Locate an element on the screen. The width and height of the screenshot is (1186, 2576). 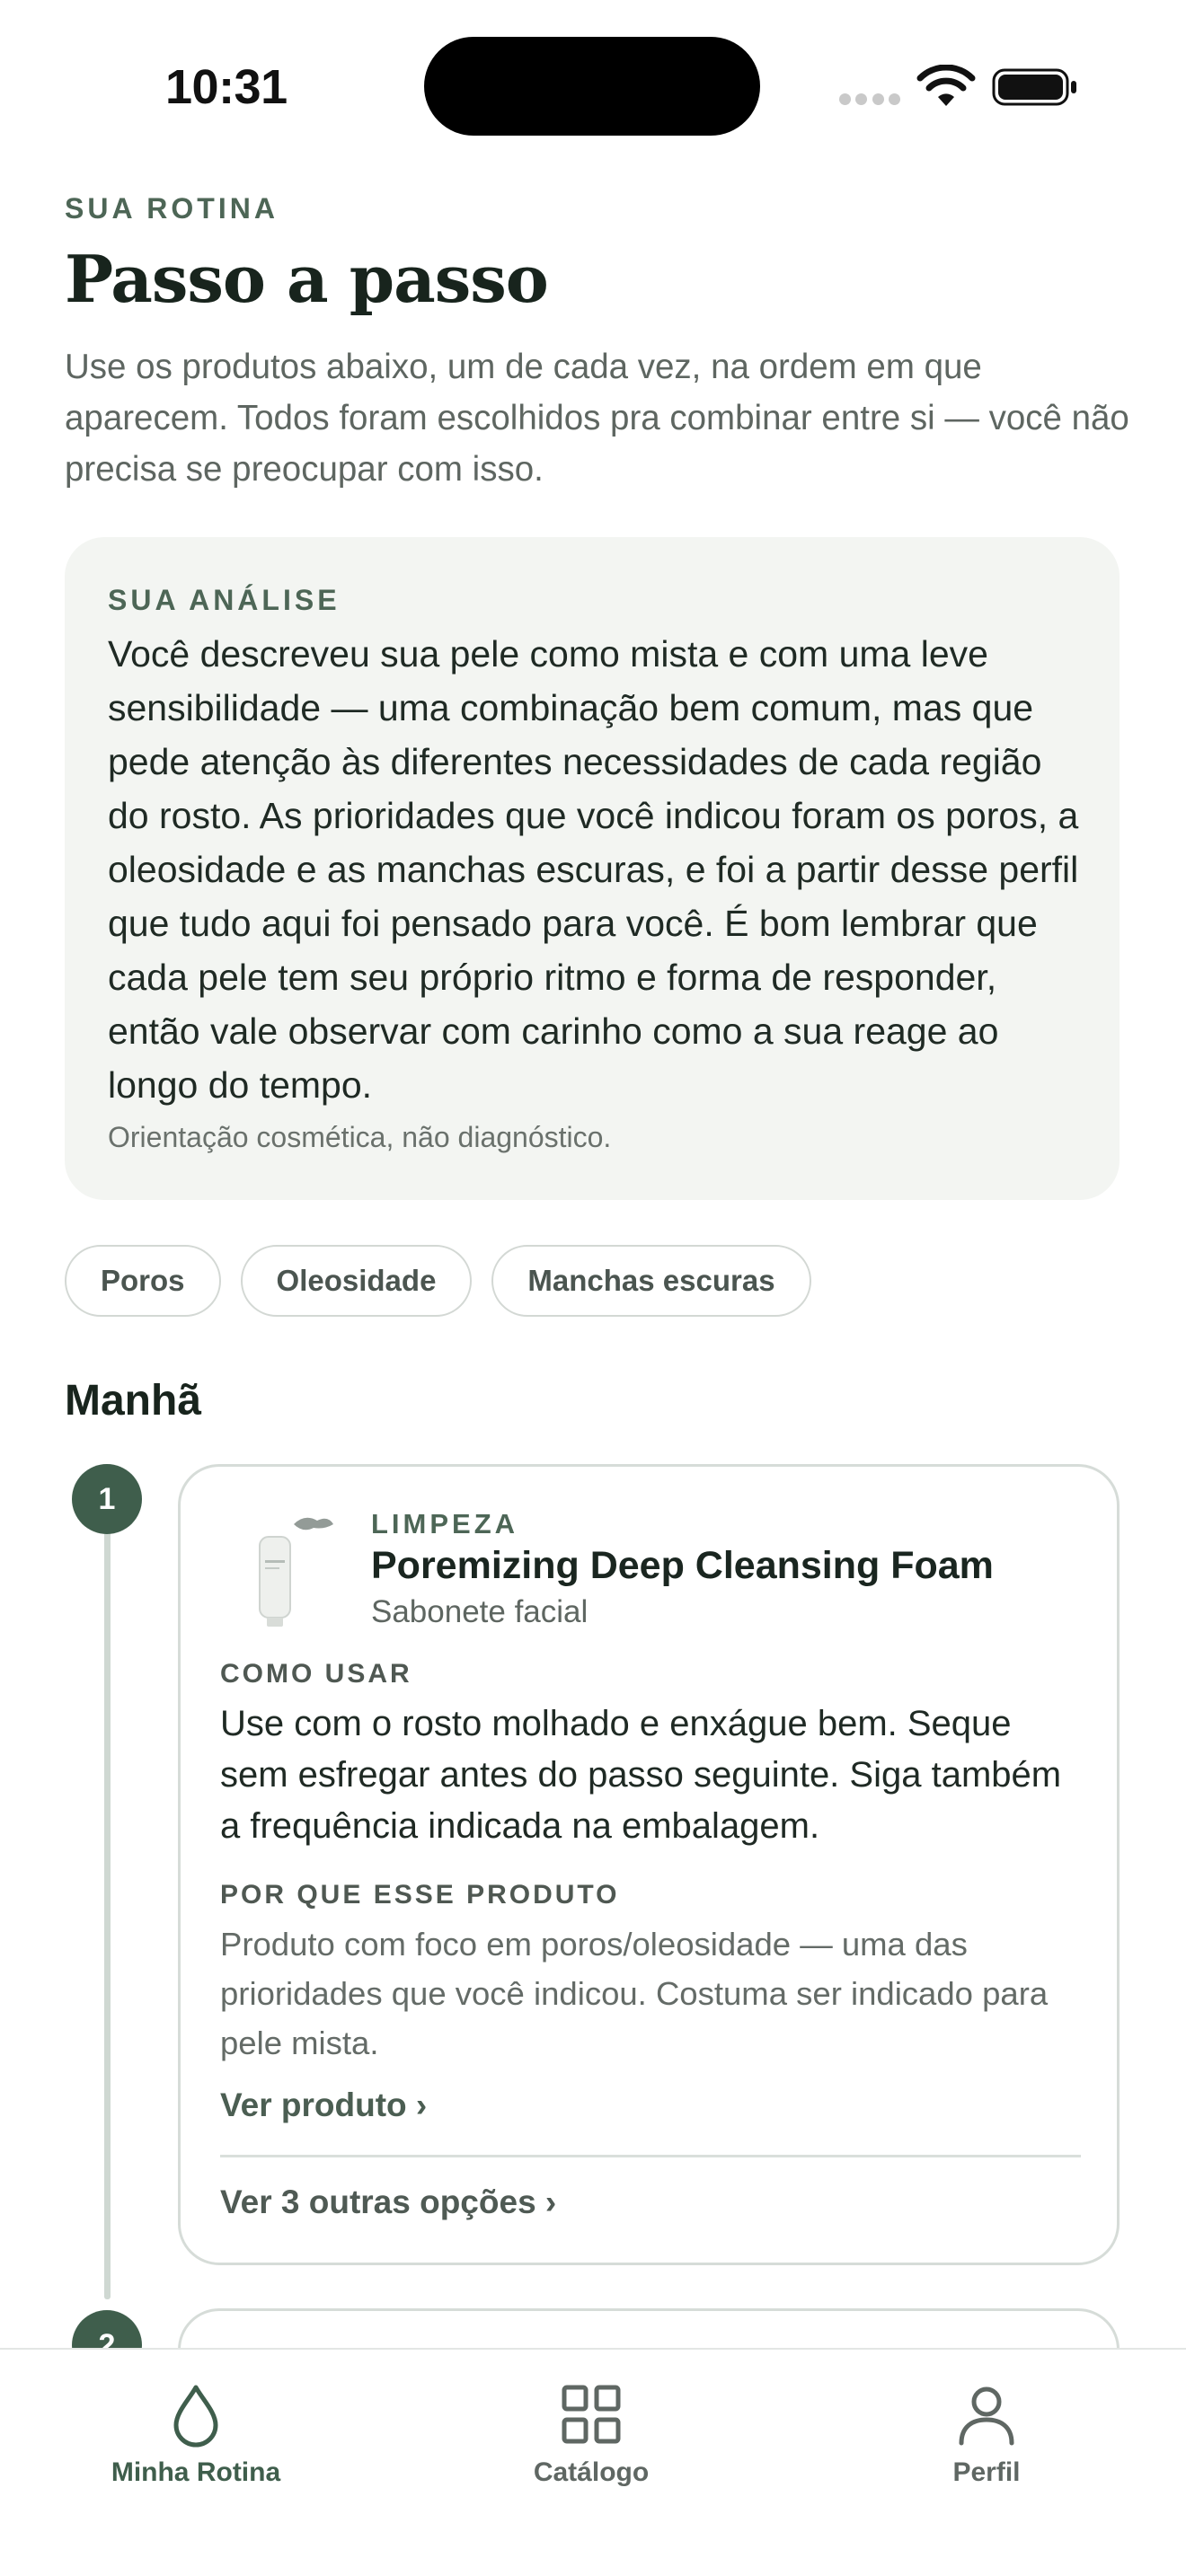
tab-catalogo: Catálogo is located at coordinates (591, 2435).